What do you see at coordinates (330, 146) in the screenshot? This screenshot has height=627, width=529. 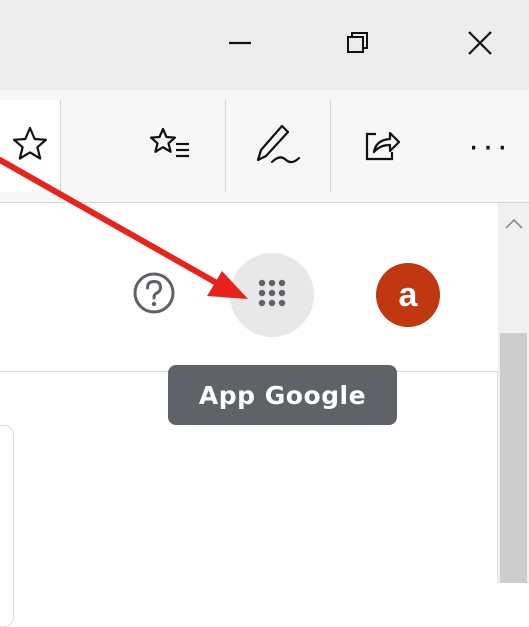 I see `toolbar-separator` at bounding box center [330, 146].